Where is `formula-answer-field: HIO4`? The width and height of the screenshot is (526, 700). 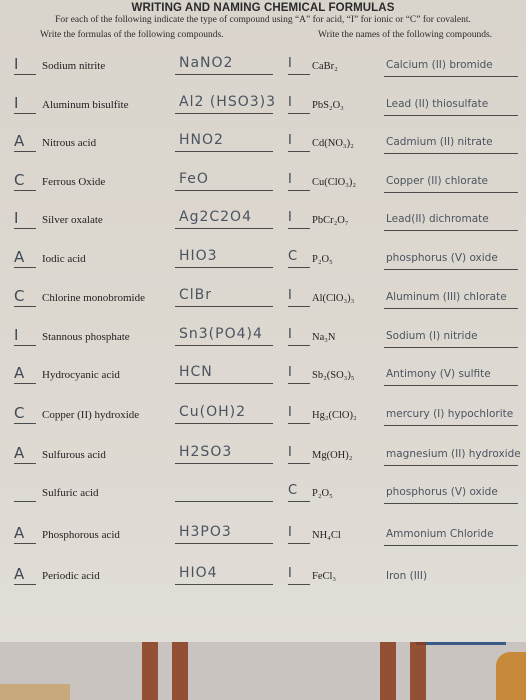 formula-answer-field: HIO4 is located at coordinates (224, 573).